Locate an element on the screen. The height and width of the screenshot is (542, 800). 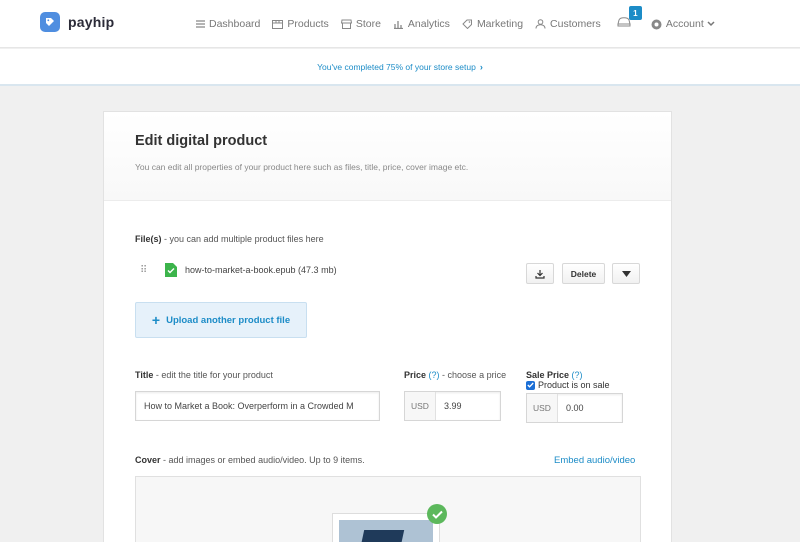
nav-store: Store is located at coordinates (360, 24).